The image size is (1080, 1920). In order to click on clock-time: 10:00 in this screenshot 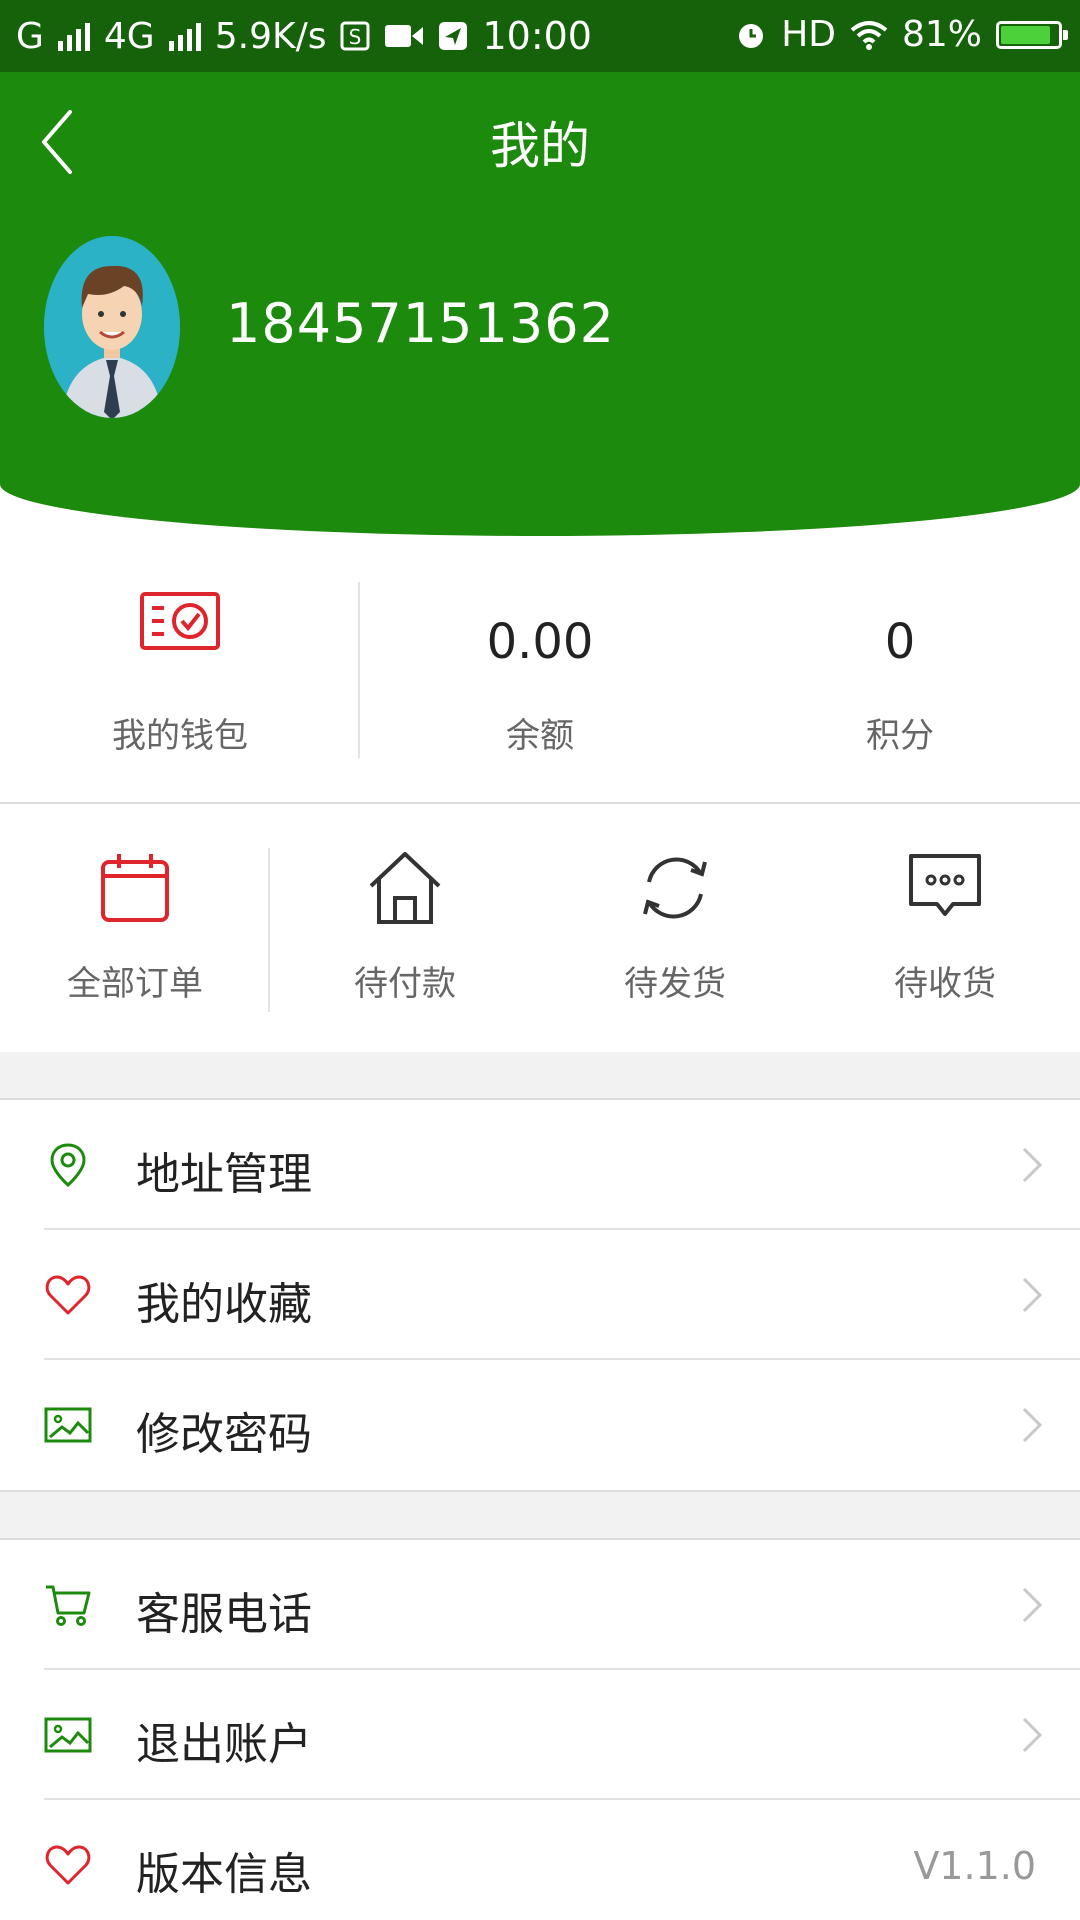, I will do `click(537, 36)`.